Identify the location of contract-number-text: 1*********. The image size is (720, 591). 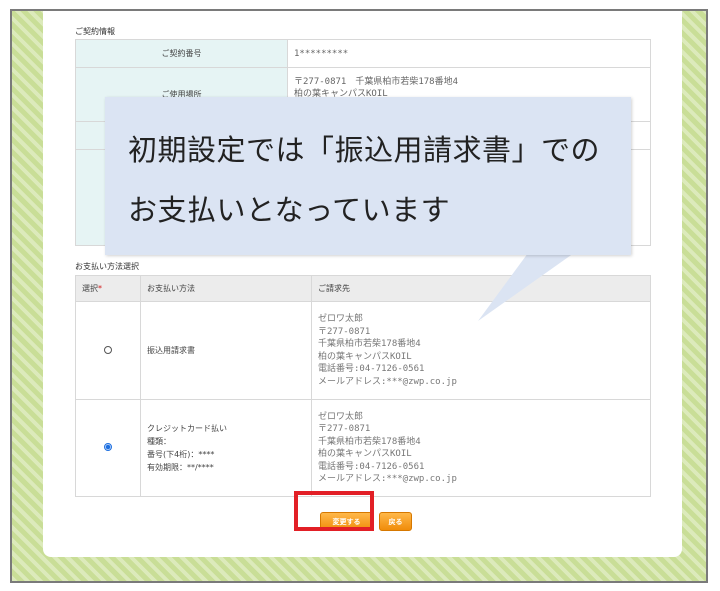
(321, 53).